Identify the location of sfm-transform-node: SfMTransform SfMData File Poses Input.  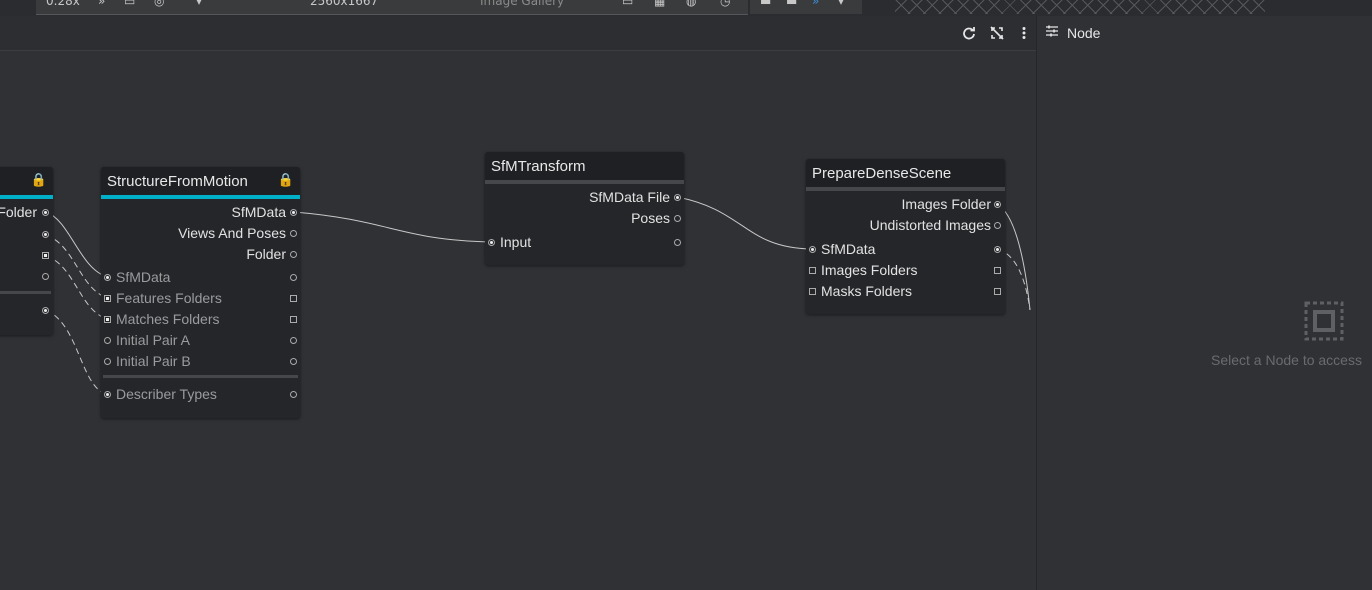
(584, 208).